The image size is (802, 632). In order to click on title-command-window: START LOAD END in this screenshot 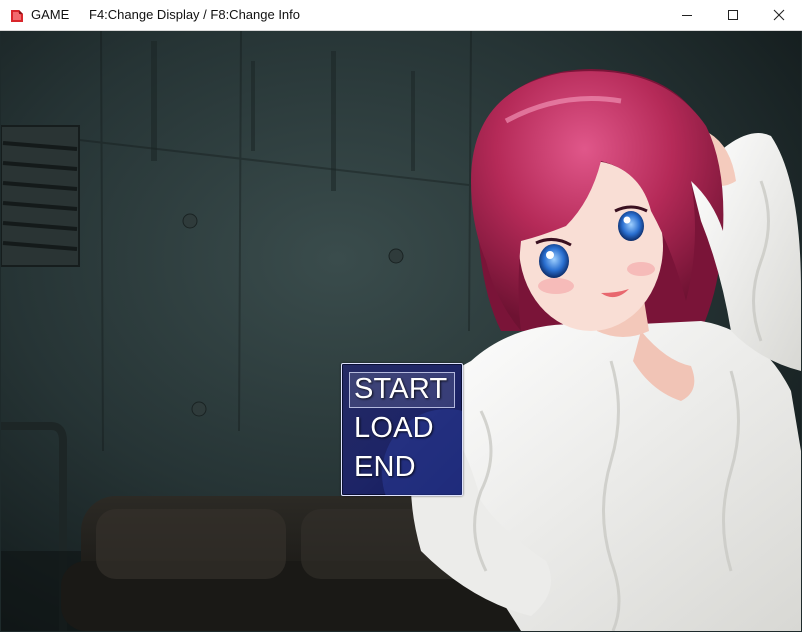, I will do `click(402, 429)`.